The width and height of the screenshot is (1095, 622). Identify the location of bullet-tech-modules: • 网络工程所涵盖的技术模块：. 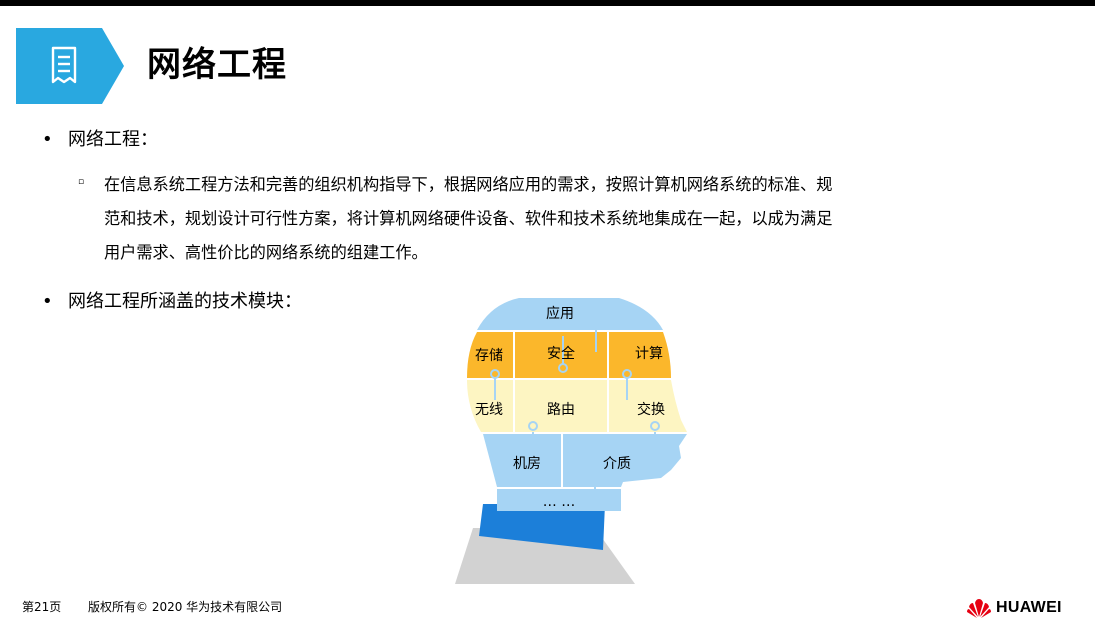
(172, 302).